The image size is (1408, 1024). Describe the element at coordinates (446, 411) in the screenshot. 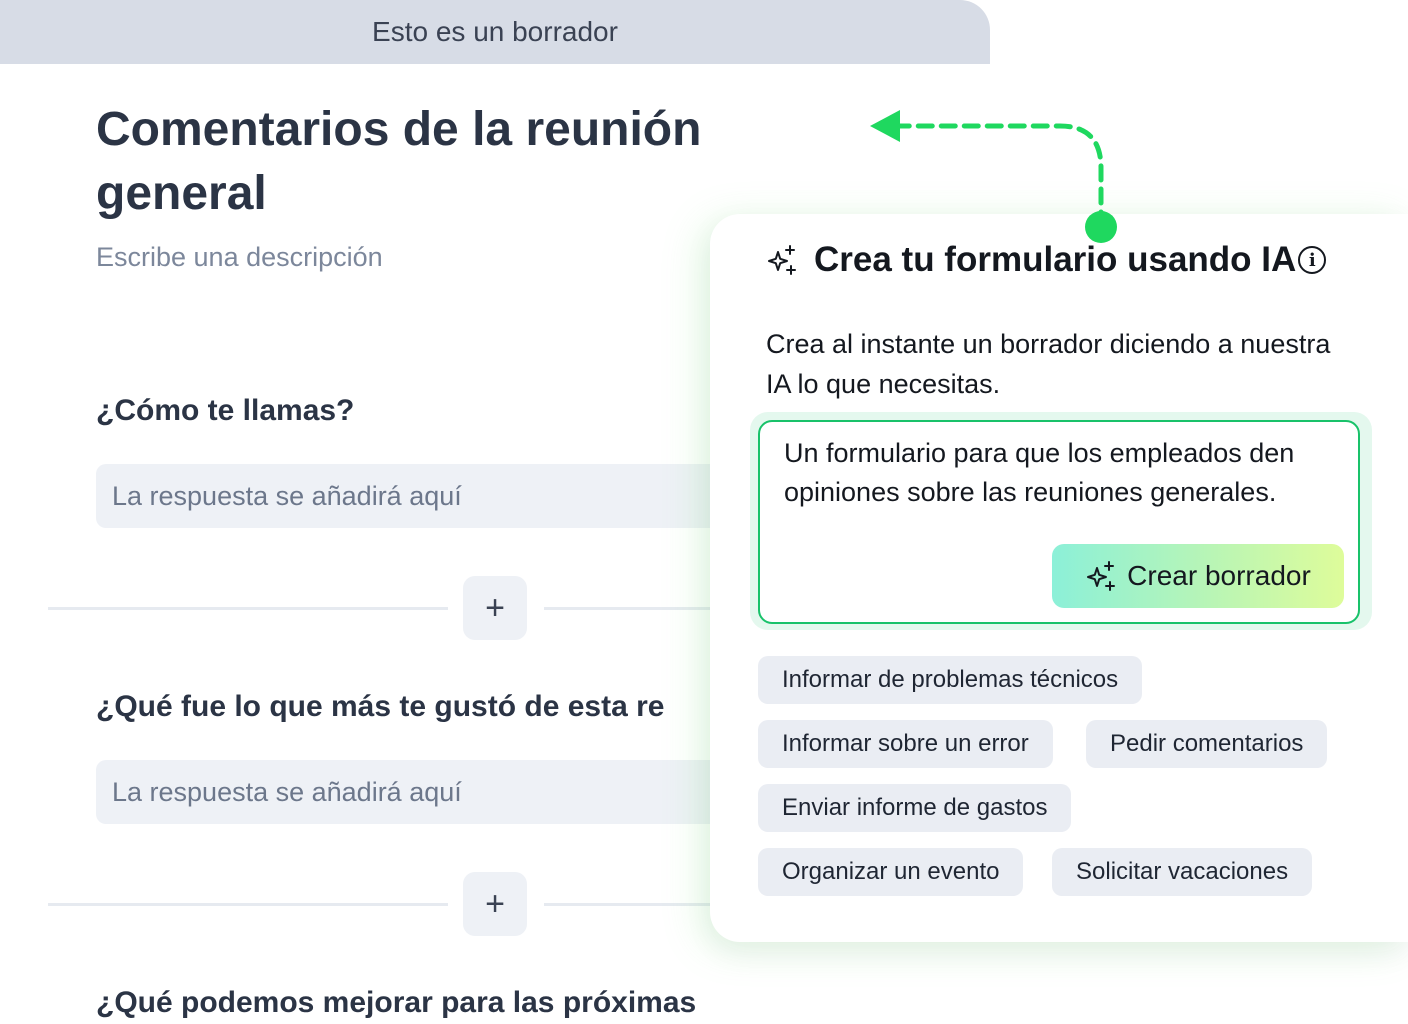

I see `question-1-label: ¿Cómo te llamas?` at that location.